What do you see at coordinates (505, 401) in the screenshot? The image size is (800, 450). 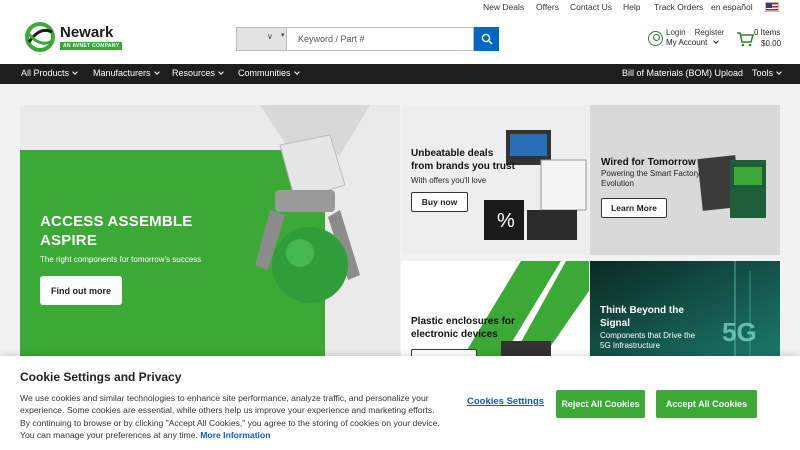 I see `cookie-settings-button: Cookies Settings` at bounding box center [505, 401].